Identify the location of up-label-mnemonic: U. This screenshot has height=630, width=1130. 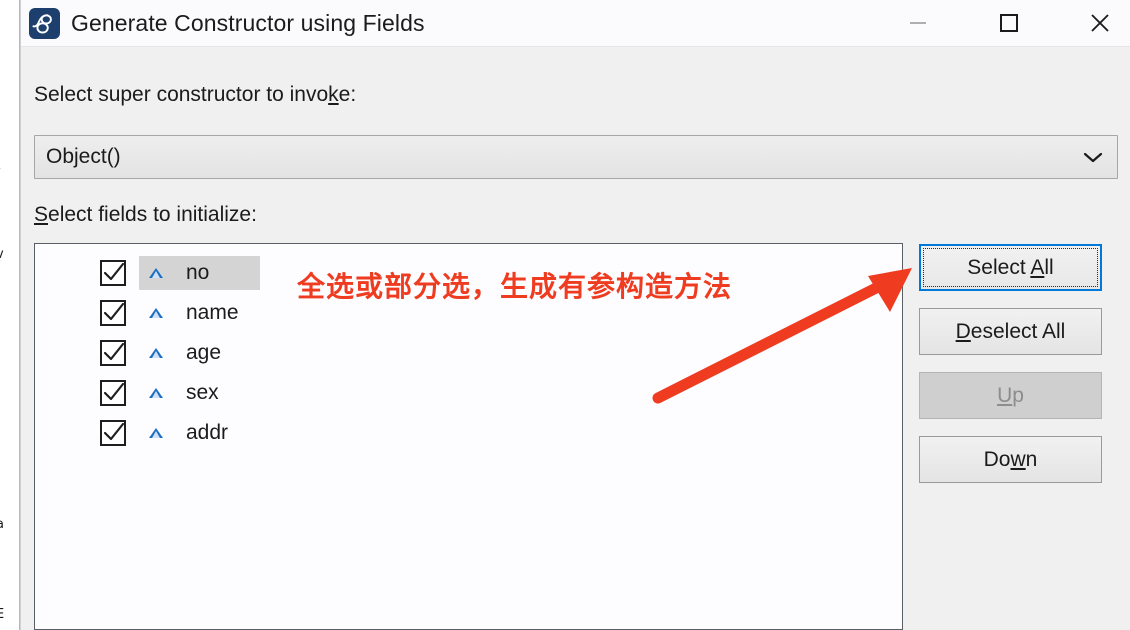
(1005, 395).